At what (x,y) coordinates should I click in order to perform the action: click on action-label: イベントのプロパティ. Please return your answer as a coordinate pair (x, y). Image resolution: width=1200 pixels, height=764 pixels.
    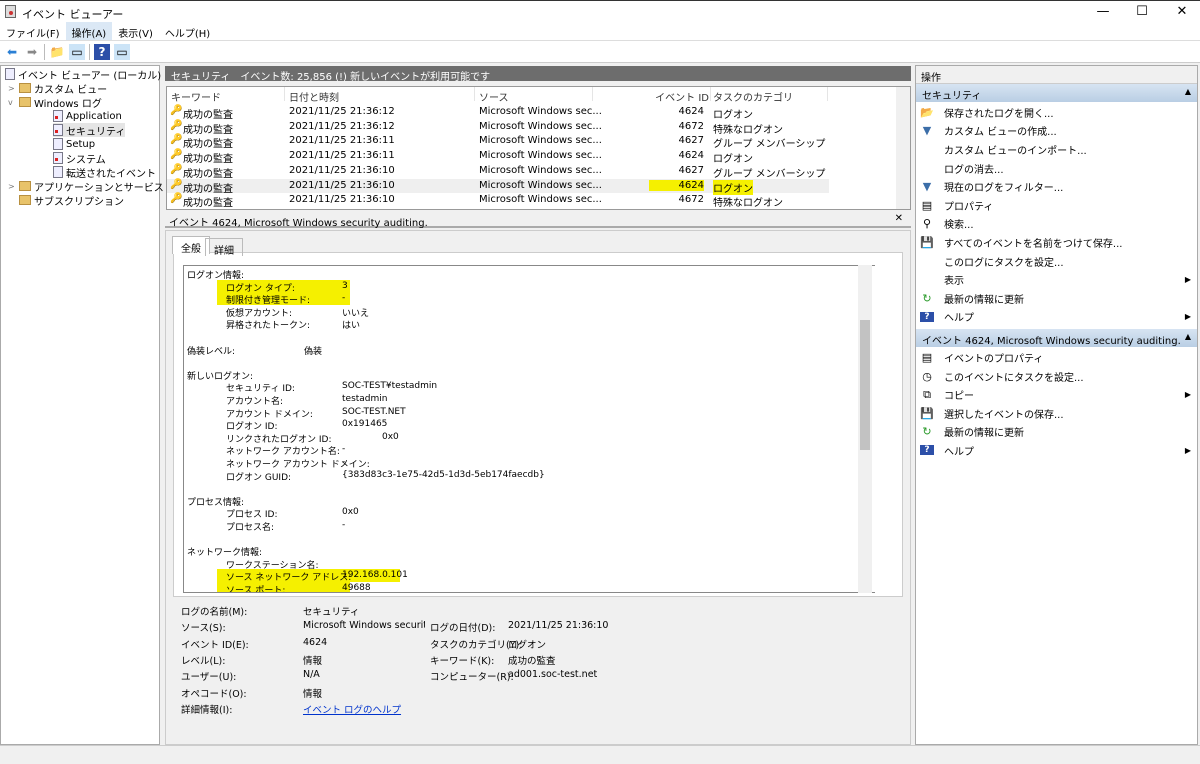
    Looking at the image, I should click on (994, 359).